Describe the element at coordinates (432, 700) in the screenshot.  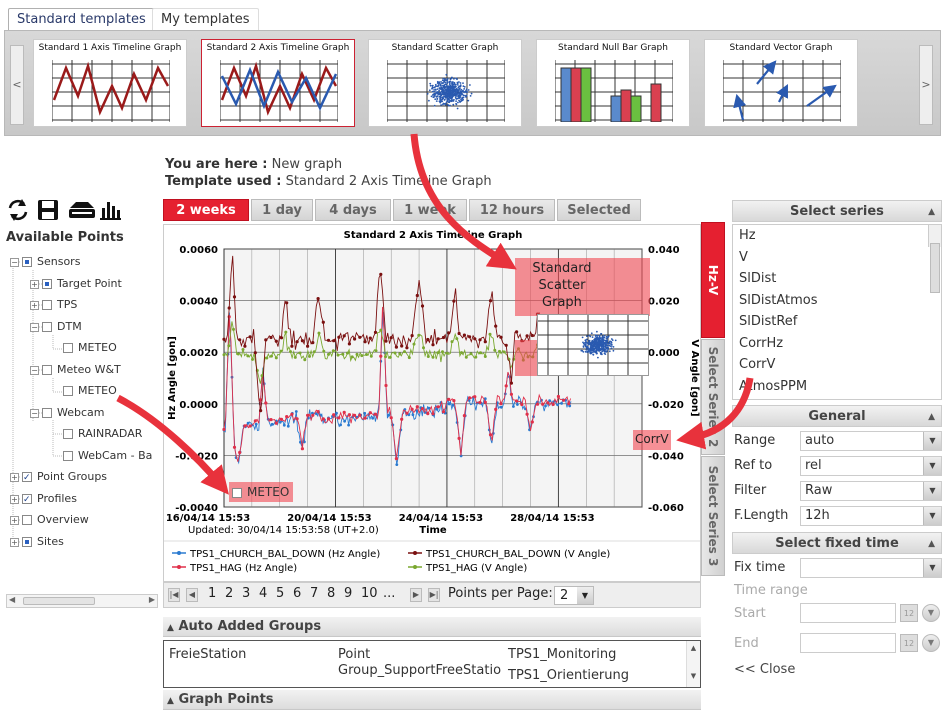
I see `graph-points-header: ▲ Graph Points` at that location.